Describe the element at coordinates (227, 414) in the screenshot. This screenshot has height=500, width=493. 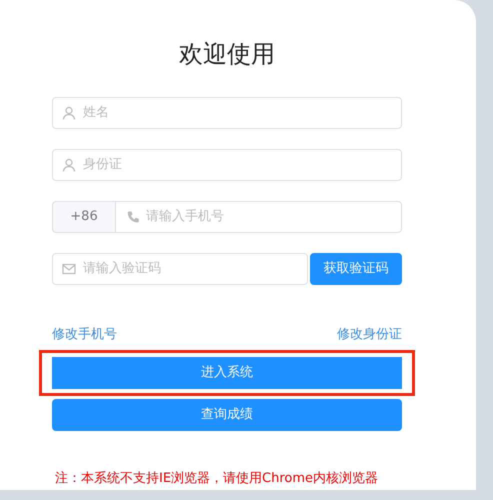
I see `query-button: 查询成绩` at that location.